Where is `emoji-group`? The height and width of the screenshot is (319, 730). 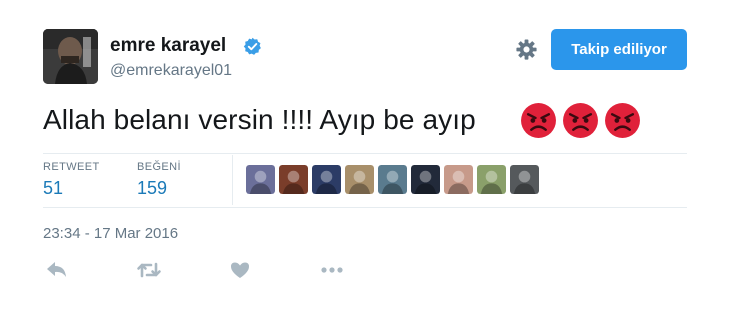 emoji-group is located at coordinates (580, 120).